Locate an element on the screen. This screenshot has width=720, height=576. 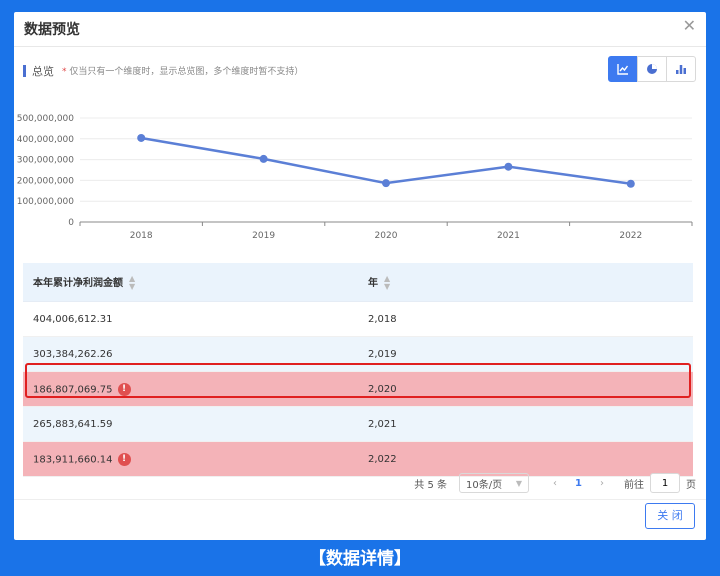
section-marker is located at coordinates (24, 71).